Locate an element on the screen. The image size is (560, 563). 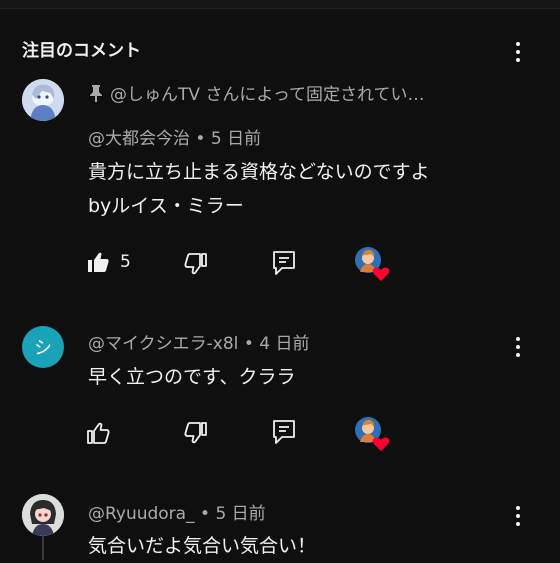
section-menu-button is located at coordinates (518, 52).